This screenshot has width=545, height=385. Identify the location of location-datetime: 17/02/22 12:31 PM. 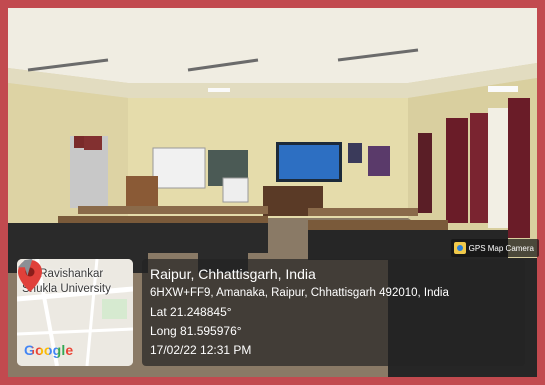
(201, 350).